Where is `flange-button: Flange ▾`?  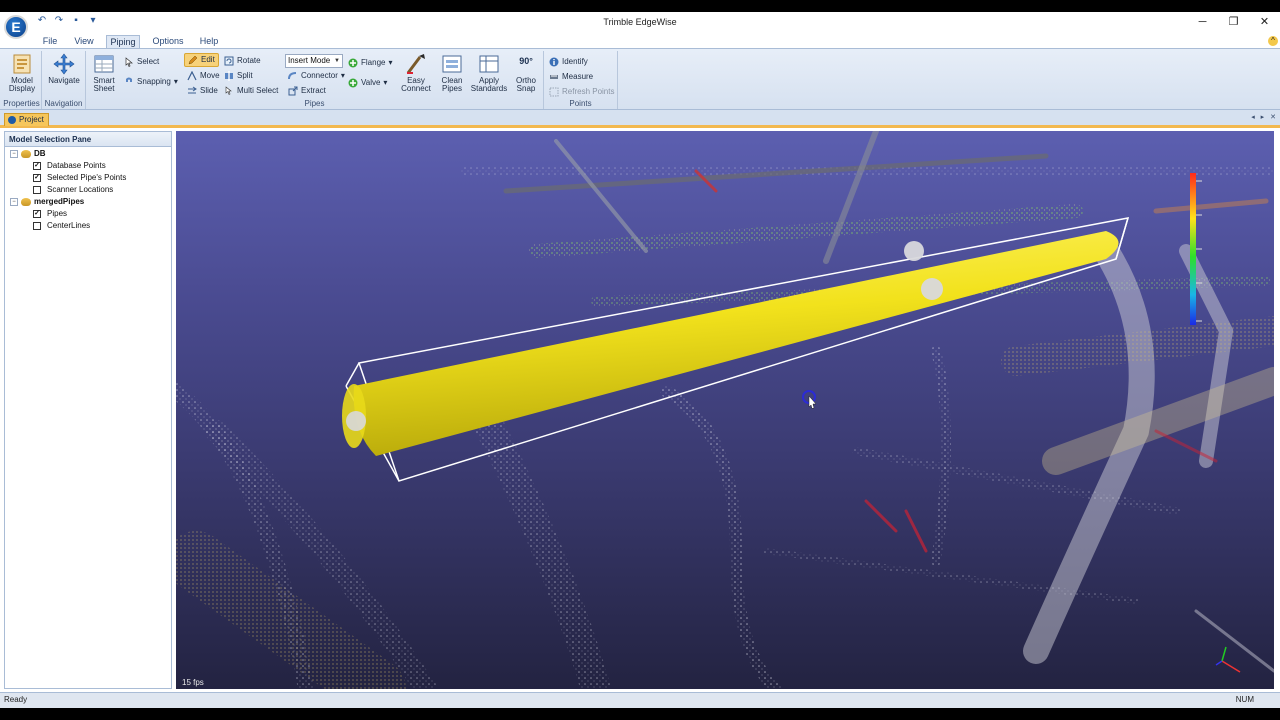 flange-button: Flange ▾ is located at coordinates (370, 63).